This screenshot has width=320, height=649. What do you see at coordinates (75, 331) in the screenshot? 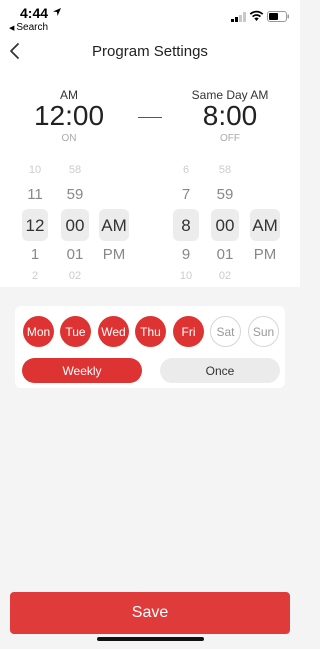
I see `day-toggle-tue: Tue` at bounding box center [75, 331].